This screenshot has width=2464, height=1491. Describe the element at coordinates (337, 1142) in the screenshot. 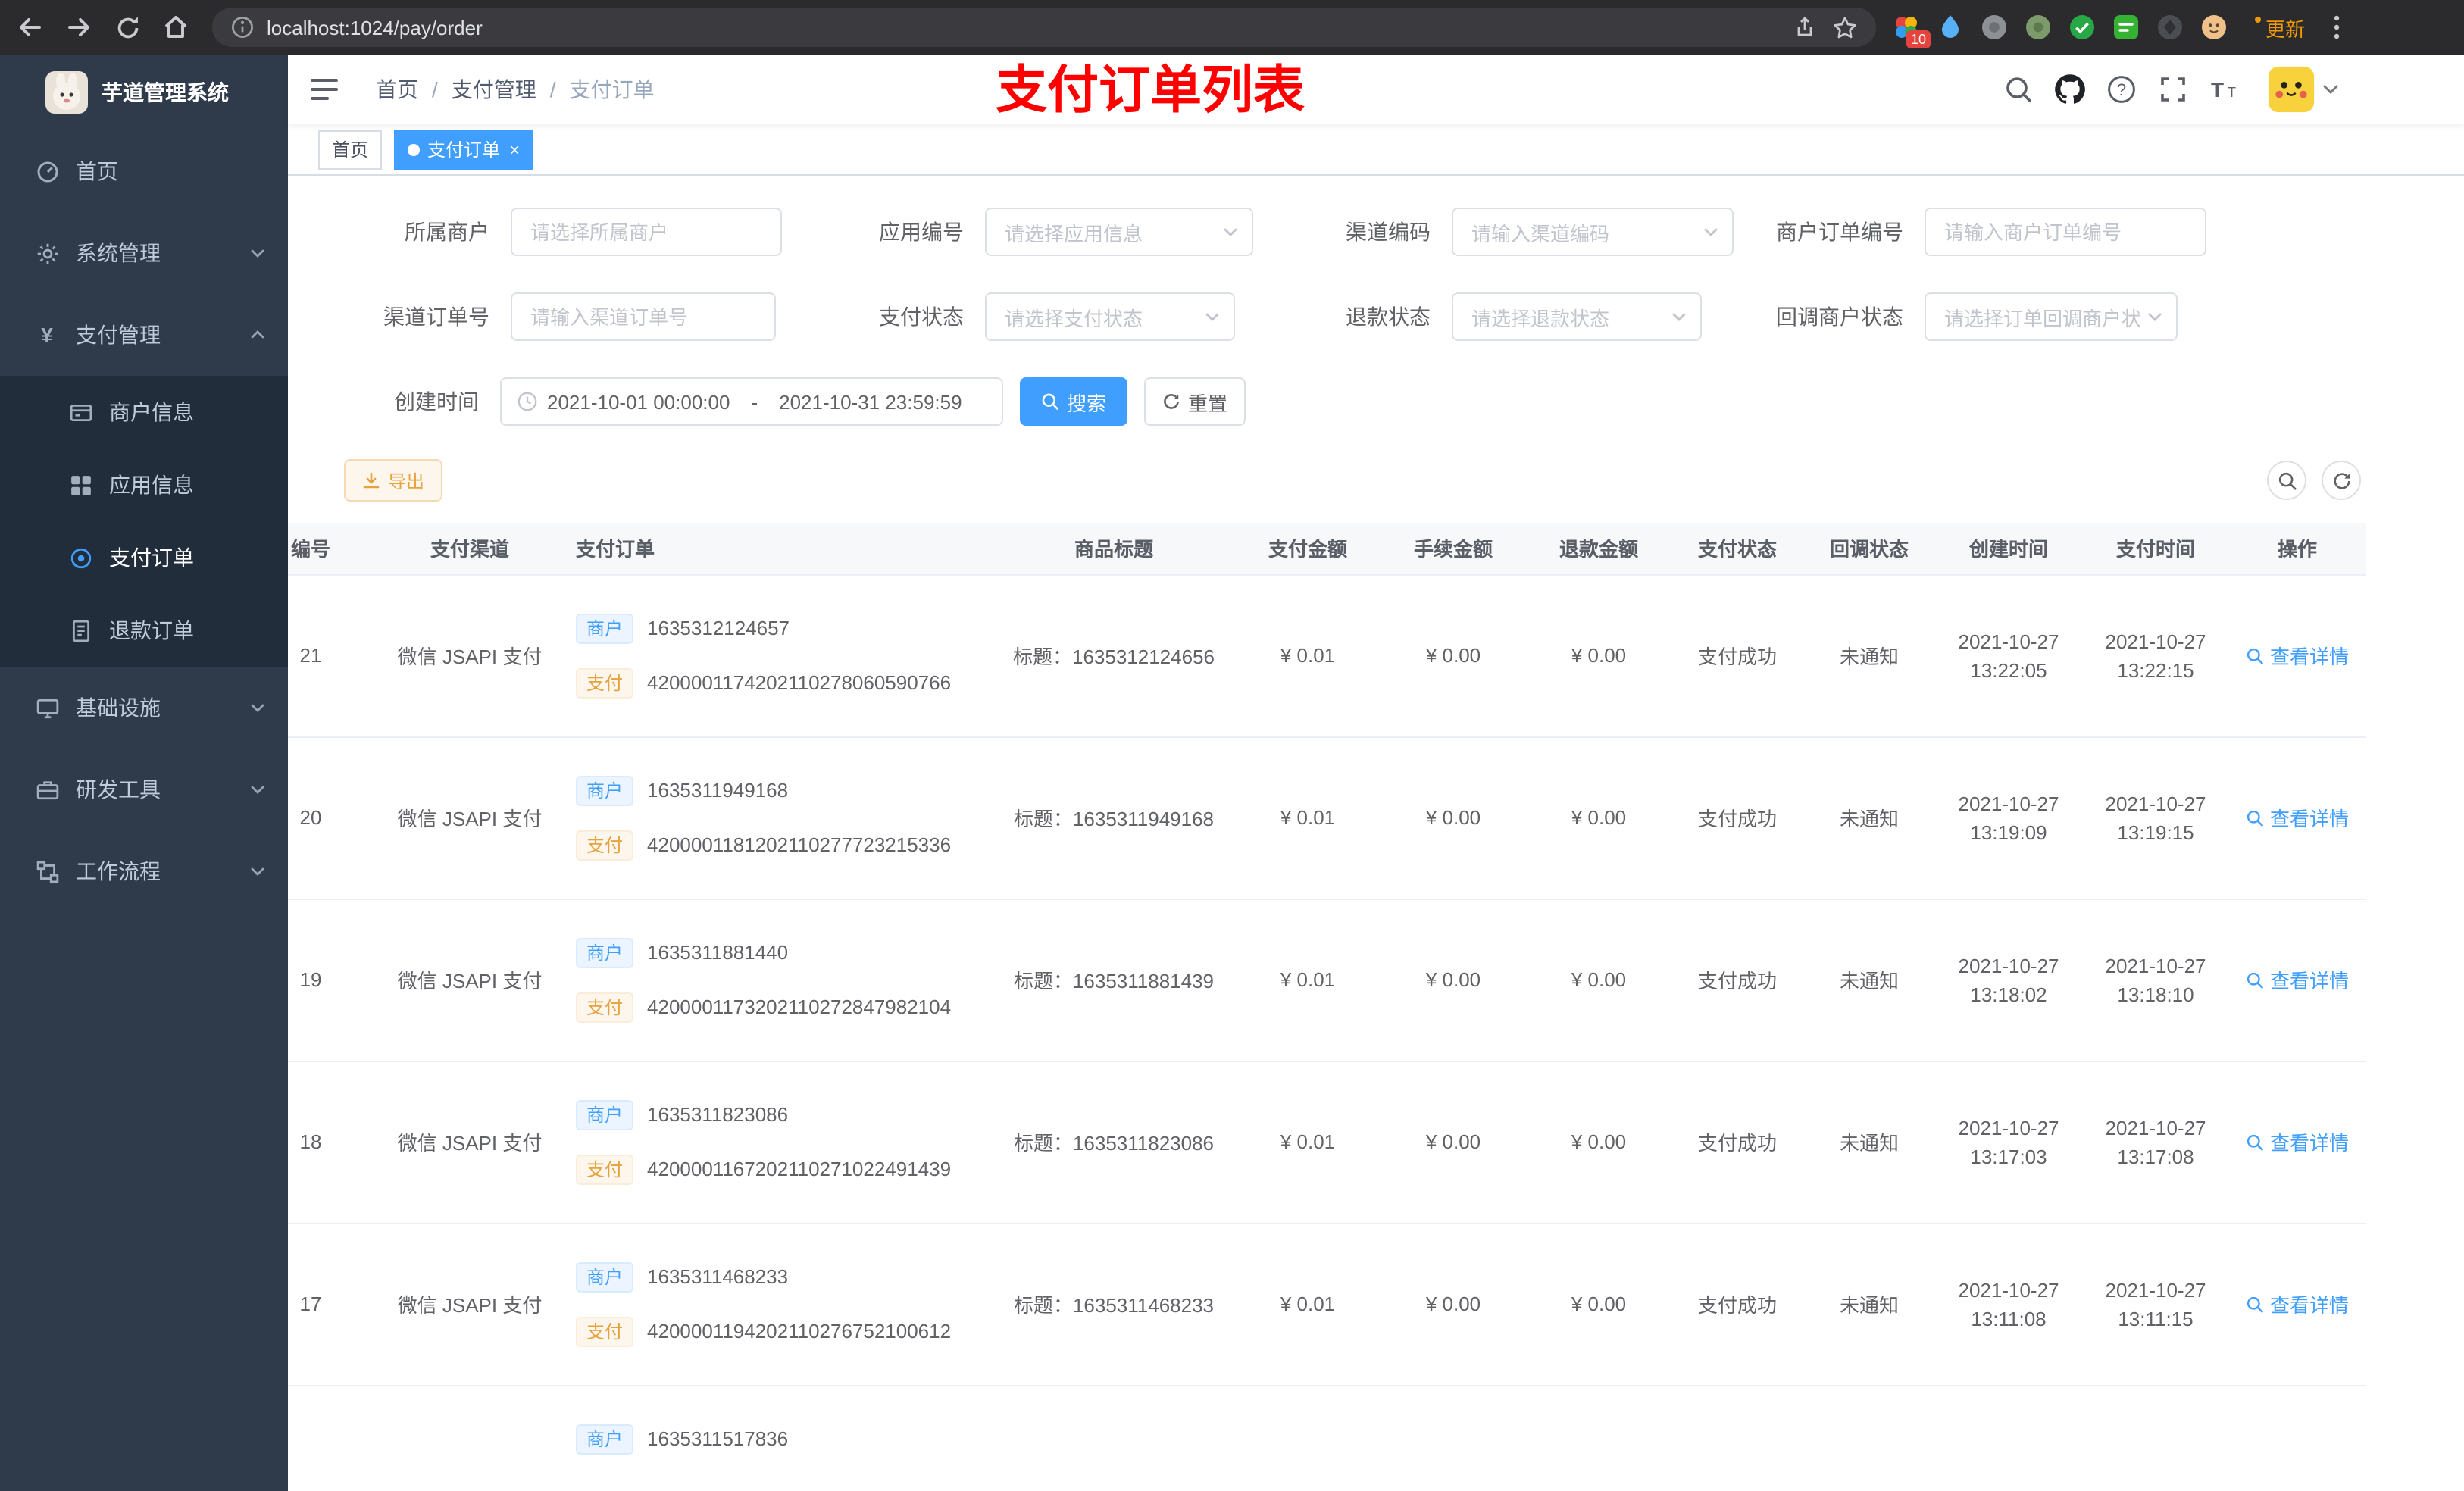

I see `cell-id: 18` at that location.